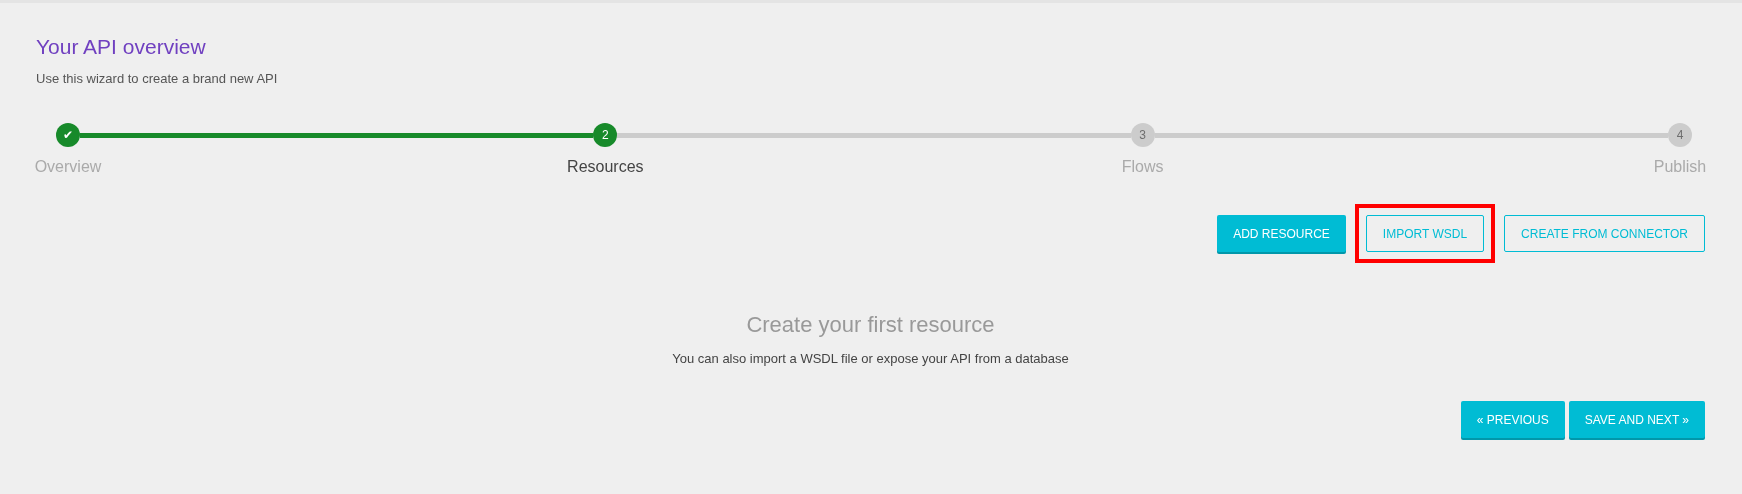 Image resolution: width=1742 pixels, height=494 pixels. Describe the element at coordinates (1636, 419) in the screenshot. I see `nav-button: SAVE AND NEXT »` at that location.